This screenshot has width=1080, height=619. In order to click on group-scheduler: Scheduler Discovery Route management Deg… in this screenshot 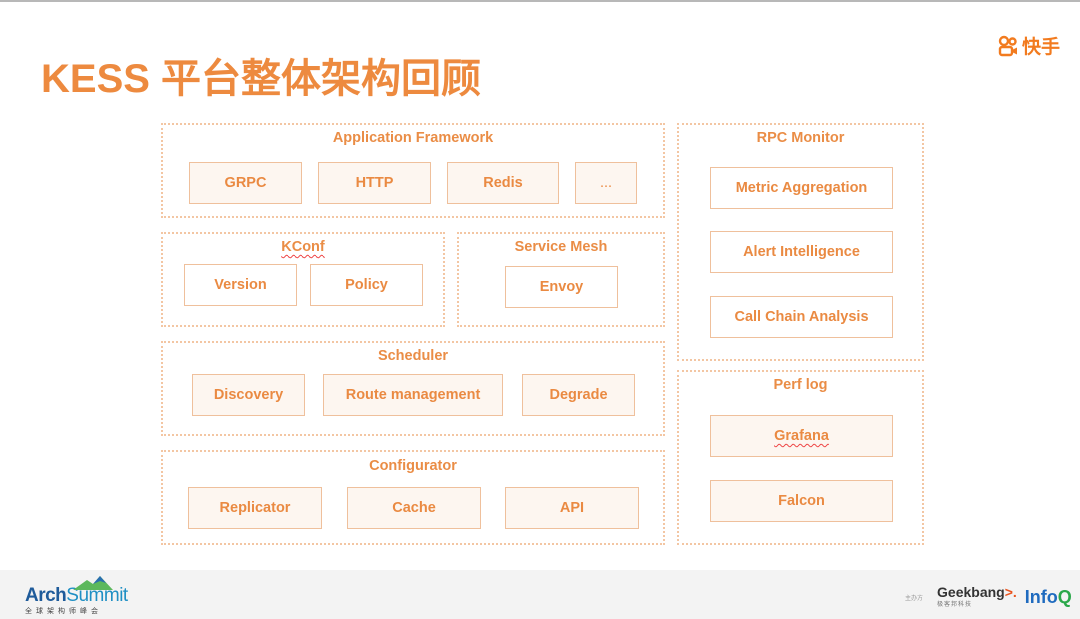, I will do `click(413, 388)`.